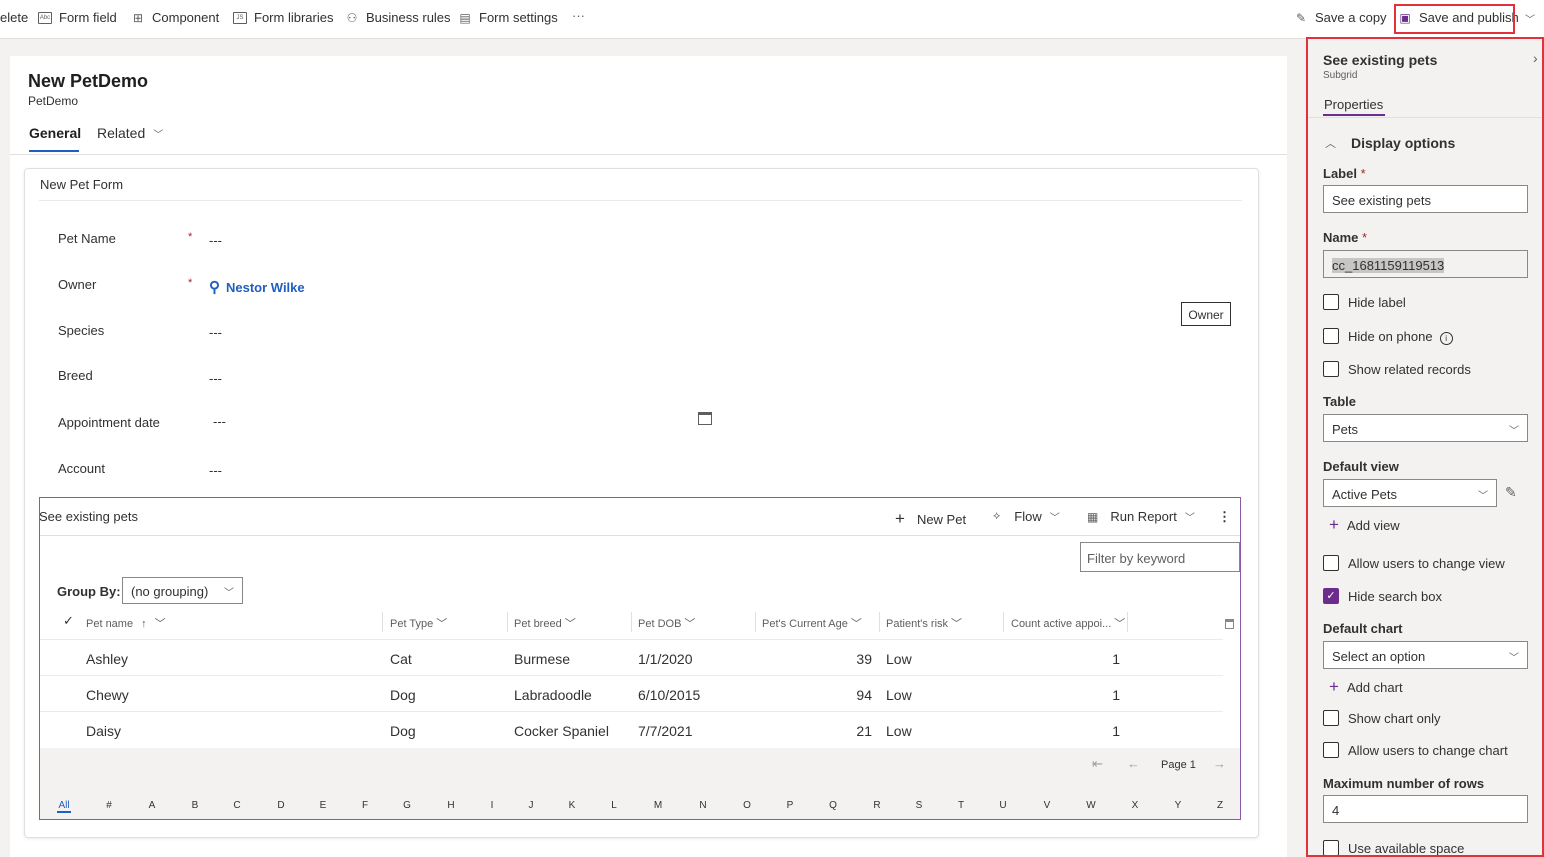 Image resolution: width=1544 pixels, height=857 pixels. Describe the element at coordinates (281, 805) in the screenshot. I see `jump-letter-d: D` at that location.